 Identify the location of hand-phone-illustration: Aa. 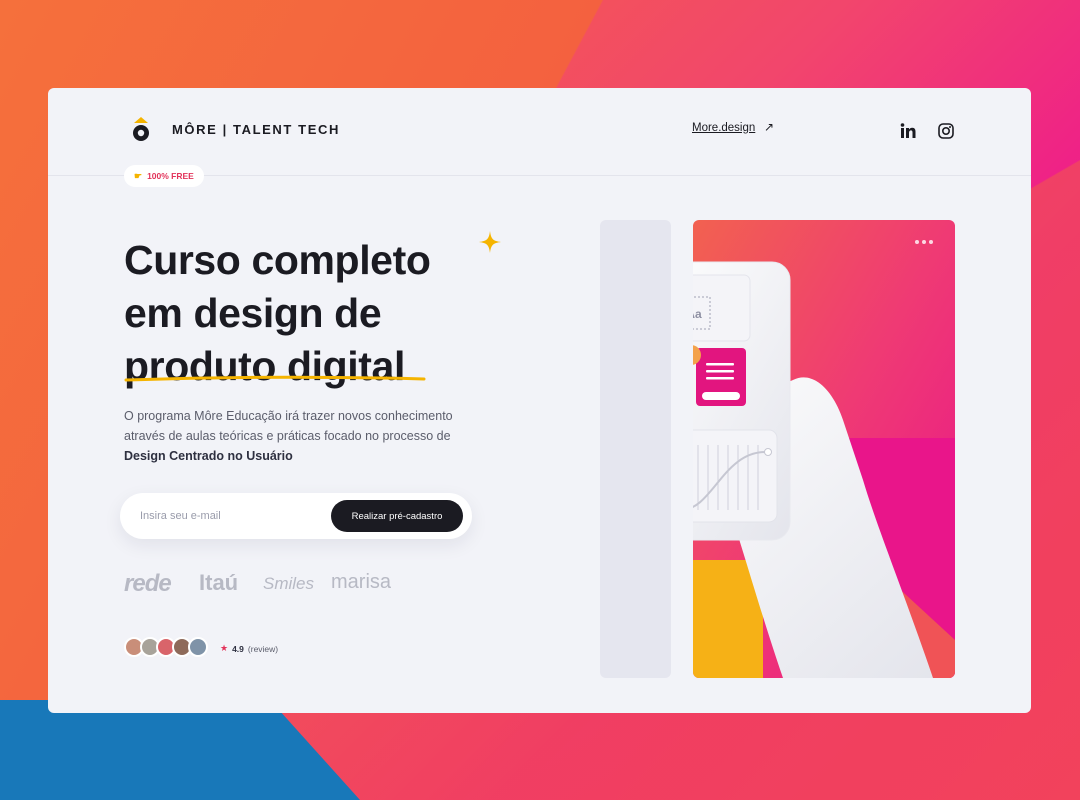
(824, 449).